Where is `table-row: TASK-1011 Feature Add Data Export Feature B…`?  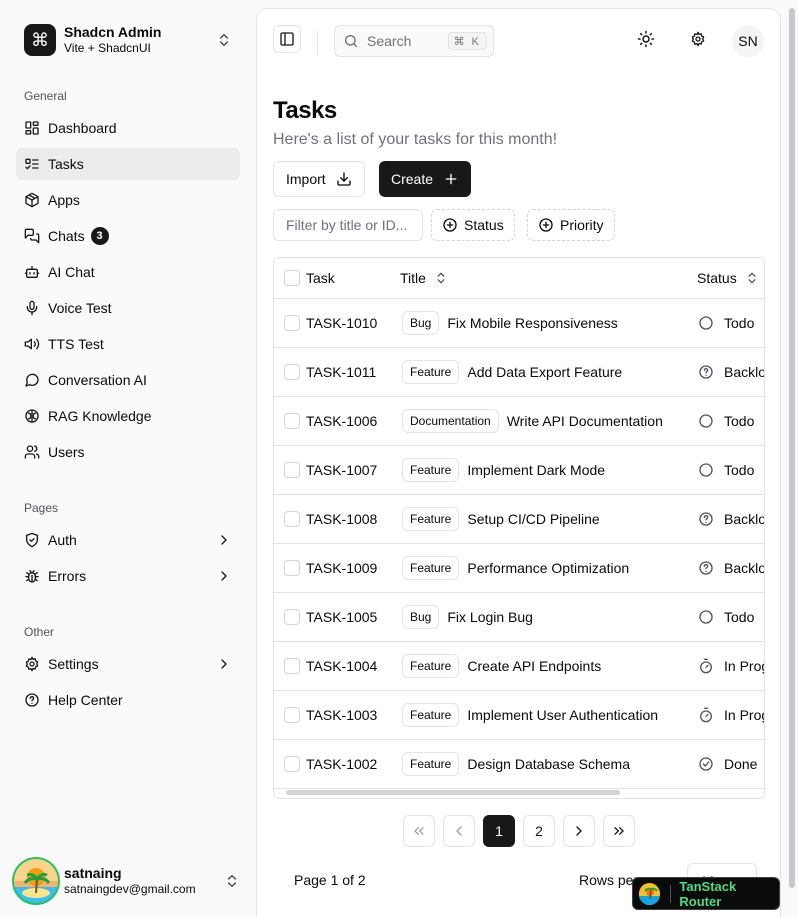 table-row: TASK-1011 Feature Add Data Export Feature B… is located at coordinates (519, 372).